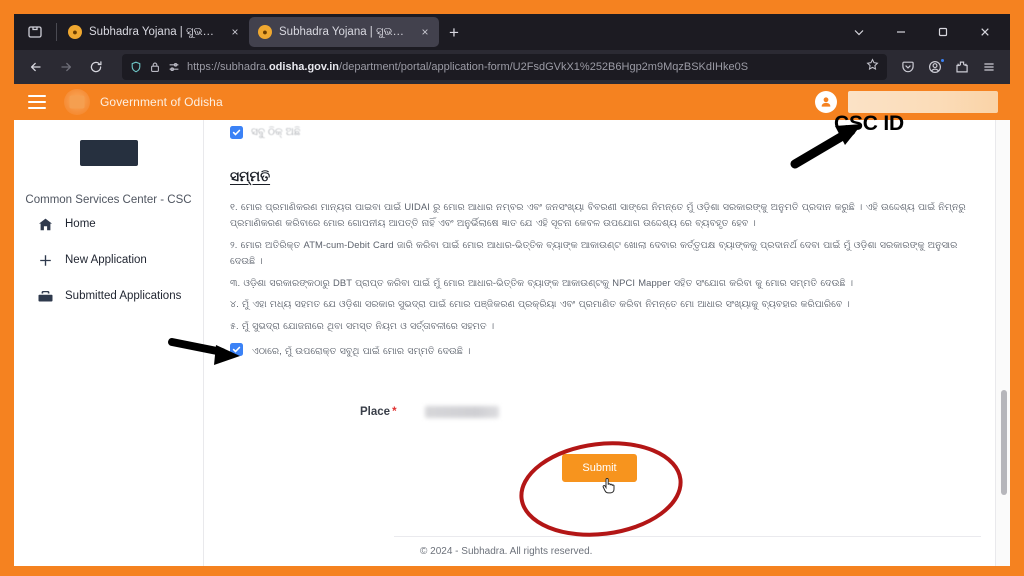  I want to click on window-controls, so click(922, 32).